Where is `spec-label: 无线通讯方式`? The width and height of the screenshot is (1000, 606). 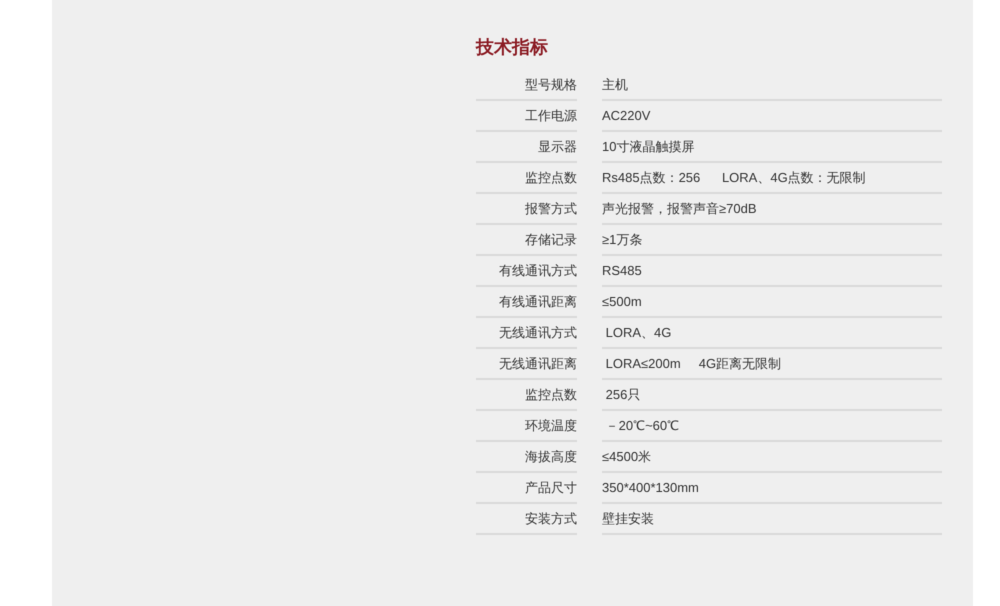 spec-label: 无线通讯方式 is located at coordinates (526, 333).